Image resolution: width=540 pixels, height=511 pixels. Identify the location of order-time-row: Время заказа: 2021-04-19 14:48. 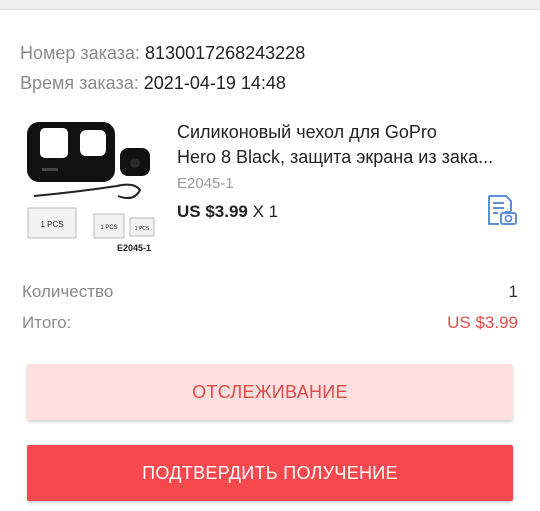
(153, 83).